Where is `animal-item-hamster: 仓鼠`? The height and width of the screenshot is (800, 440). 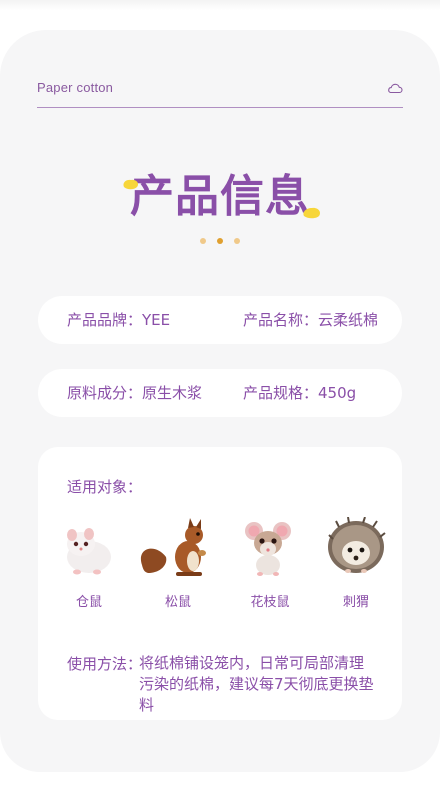 animal-item-hamster: 仓鼠 is located at coordinates (89, 567).